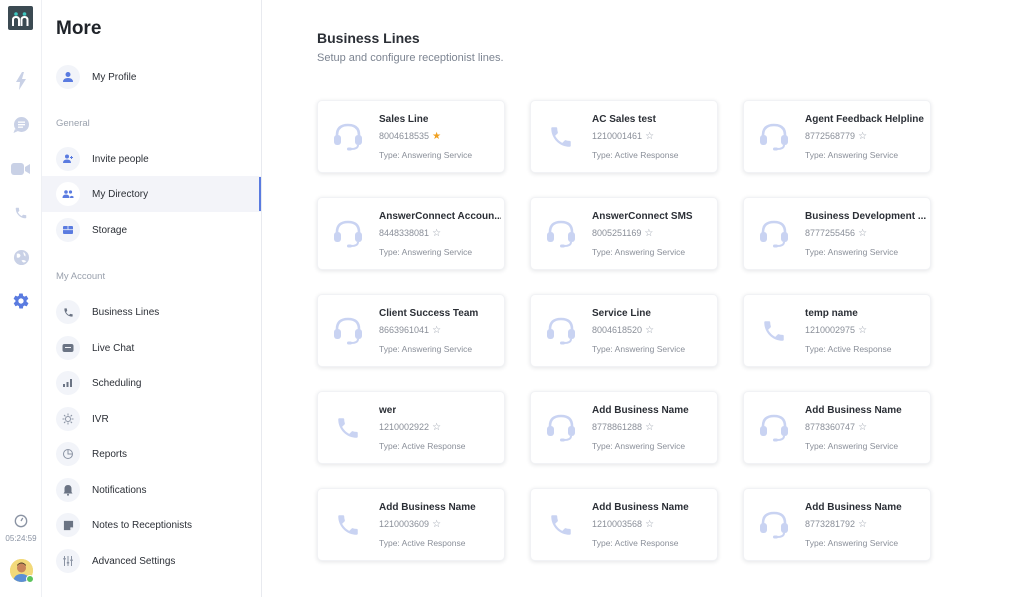 This screenshot has height=597, width=1024. I want to click on rail-chat-button, so click(21, 125).